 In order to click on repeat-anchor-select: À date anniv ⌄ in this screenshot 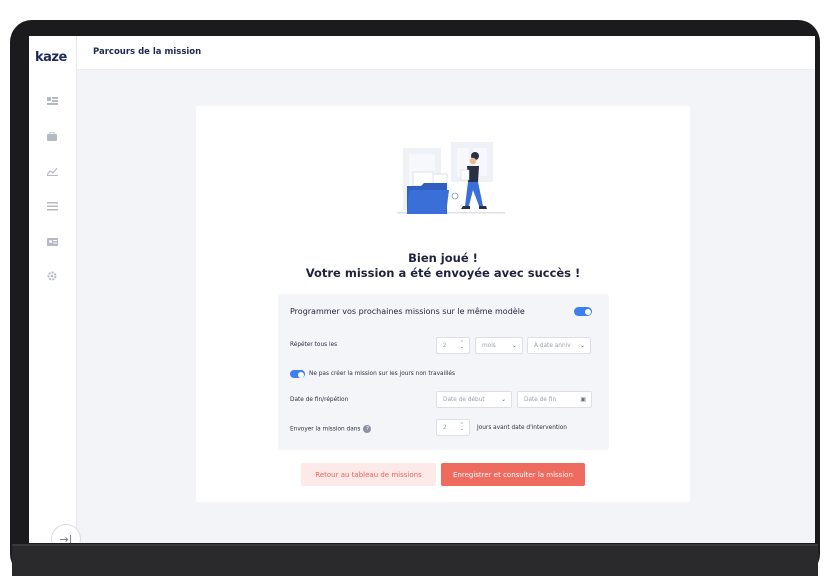, I will do `click(559, 345)`.